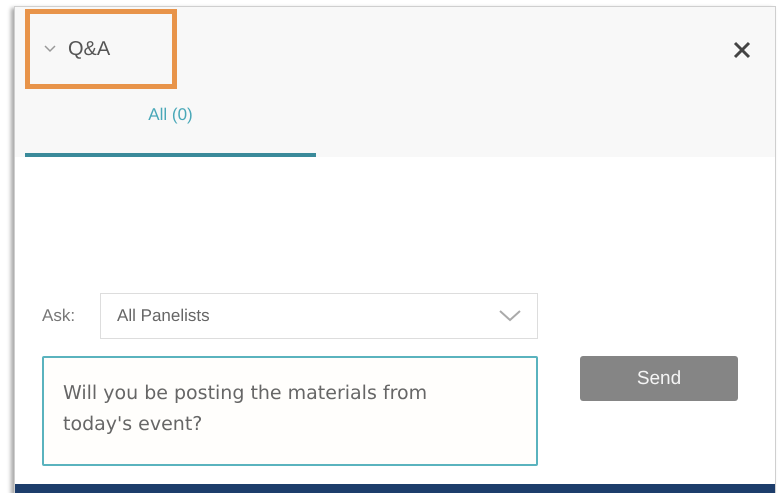 This screenshot has width=781, height=493. What do you see at coordinates (59, 316) in the screenshot?
I see `ask-label: Ask:` at bounding box center [59, 316].